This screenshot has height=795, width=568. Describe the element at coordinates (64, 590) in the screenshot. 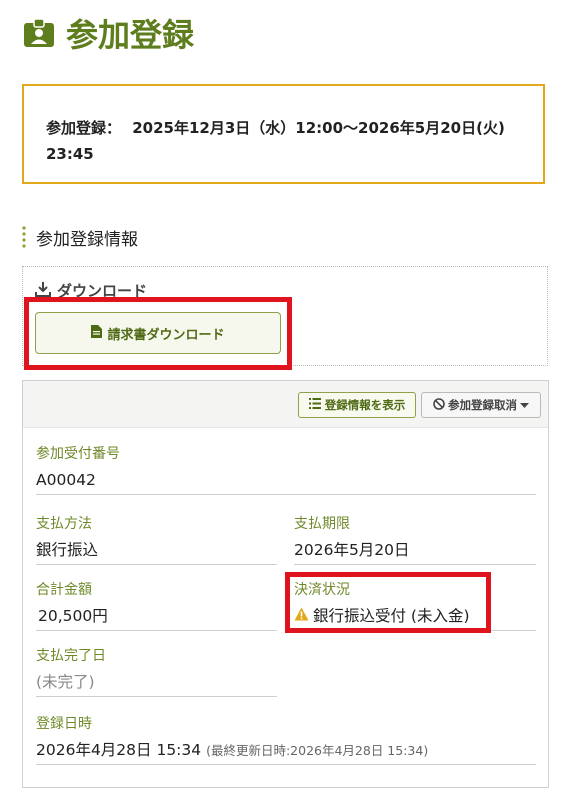

I see `total-amount-label: 合計金額` at that location.